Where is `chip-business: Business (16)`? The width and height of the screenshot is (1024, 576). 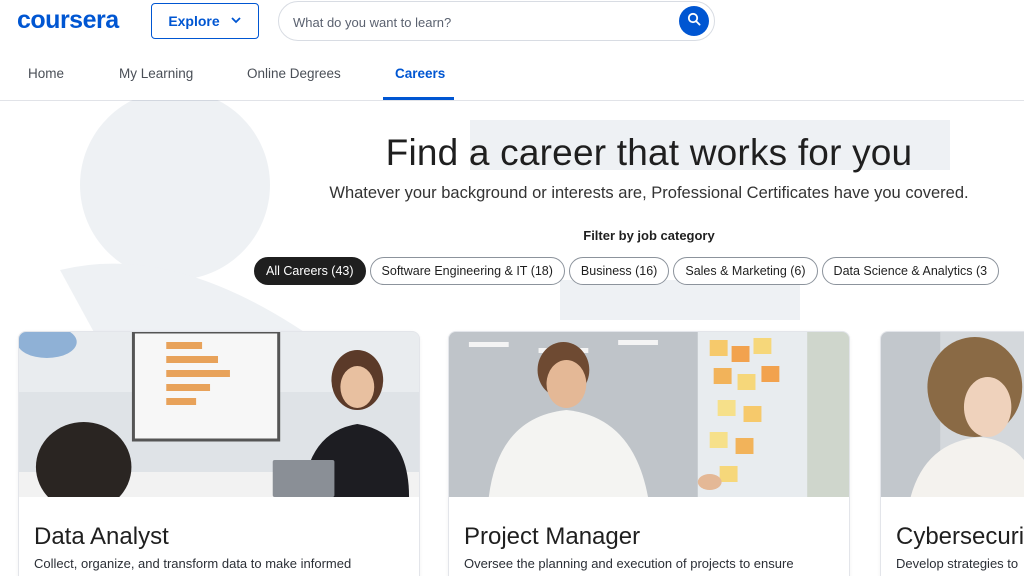 chip-business: Business (16) is located at coordinates (619, 271).